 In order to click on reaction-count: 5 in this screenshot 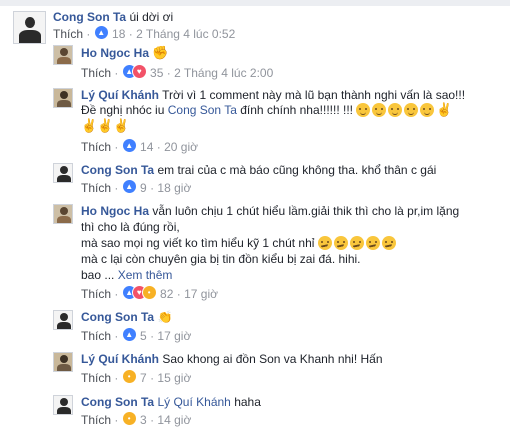, I will do `click(143, 336)`.